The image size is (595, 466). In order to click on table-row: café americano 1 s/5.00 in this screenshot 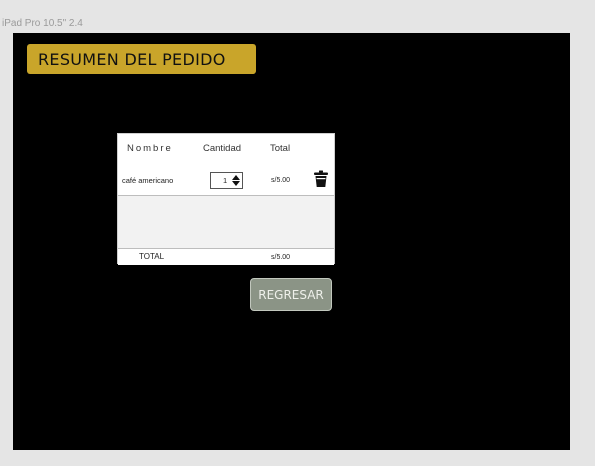, I will do `click(226, 179)`.